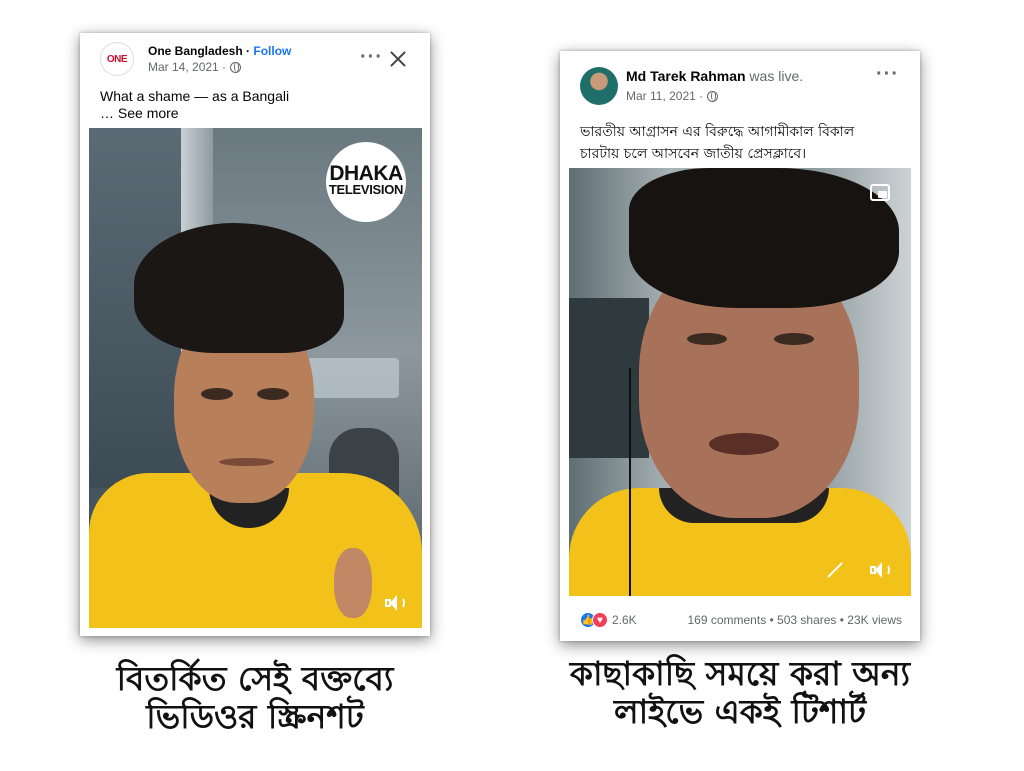 The image size is (1024, 771). Describe the element at coordinates (398, 59) in the screenshot. I see `close-icon` at that location.